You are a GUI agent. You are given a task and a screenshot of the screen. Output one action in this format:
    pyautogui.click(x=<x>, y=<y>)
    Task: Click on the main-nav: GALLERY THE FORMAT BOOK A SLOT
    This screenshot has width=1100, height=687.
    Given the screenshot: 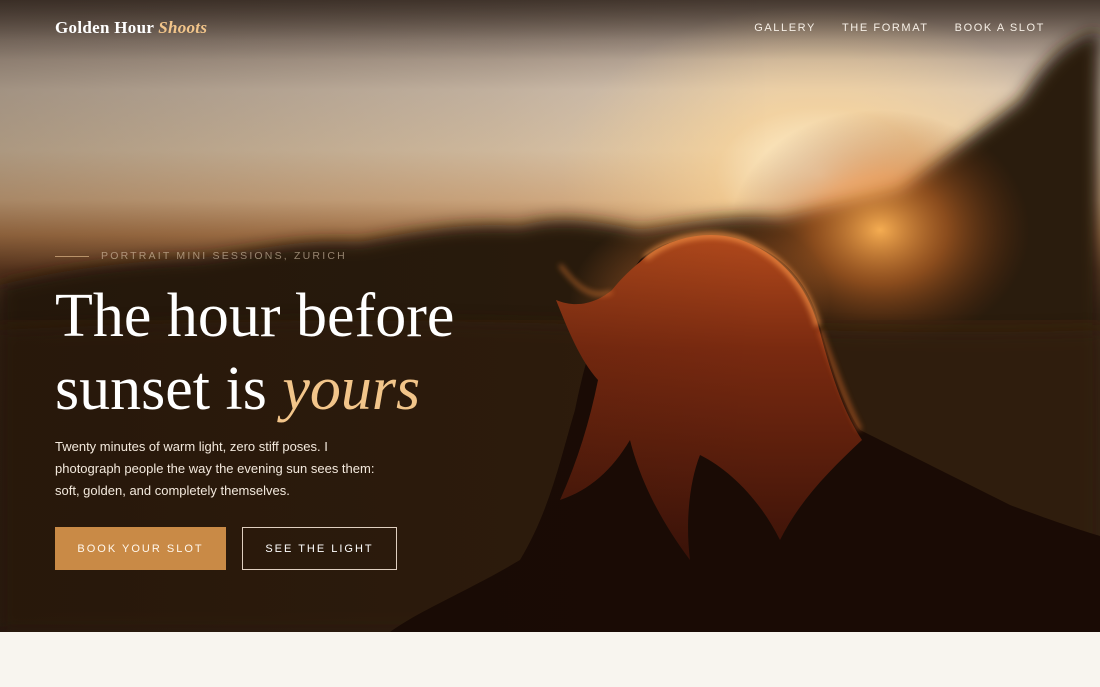 What is the action you would take?
    pyautogui.click(x=899, y=28)
    